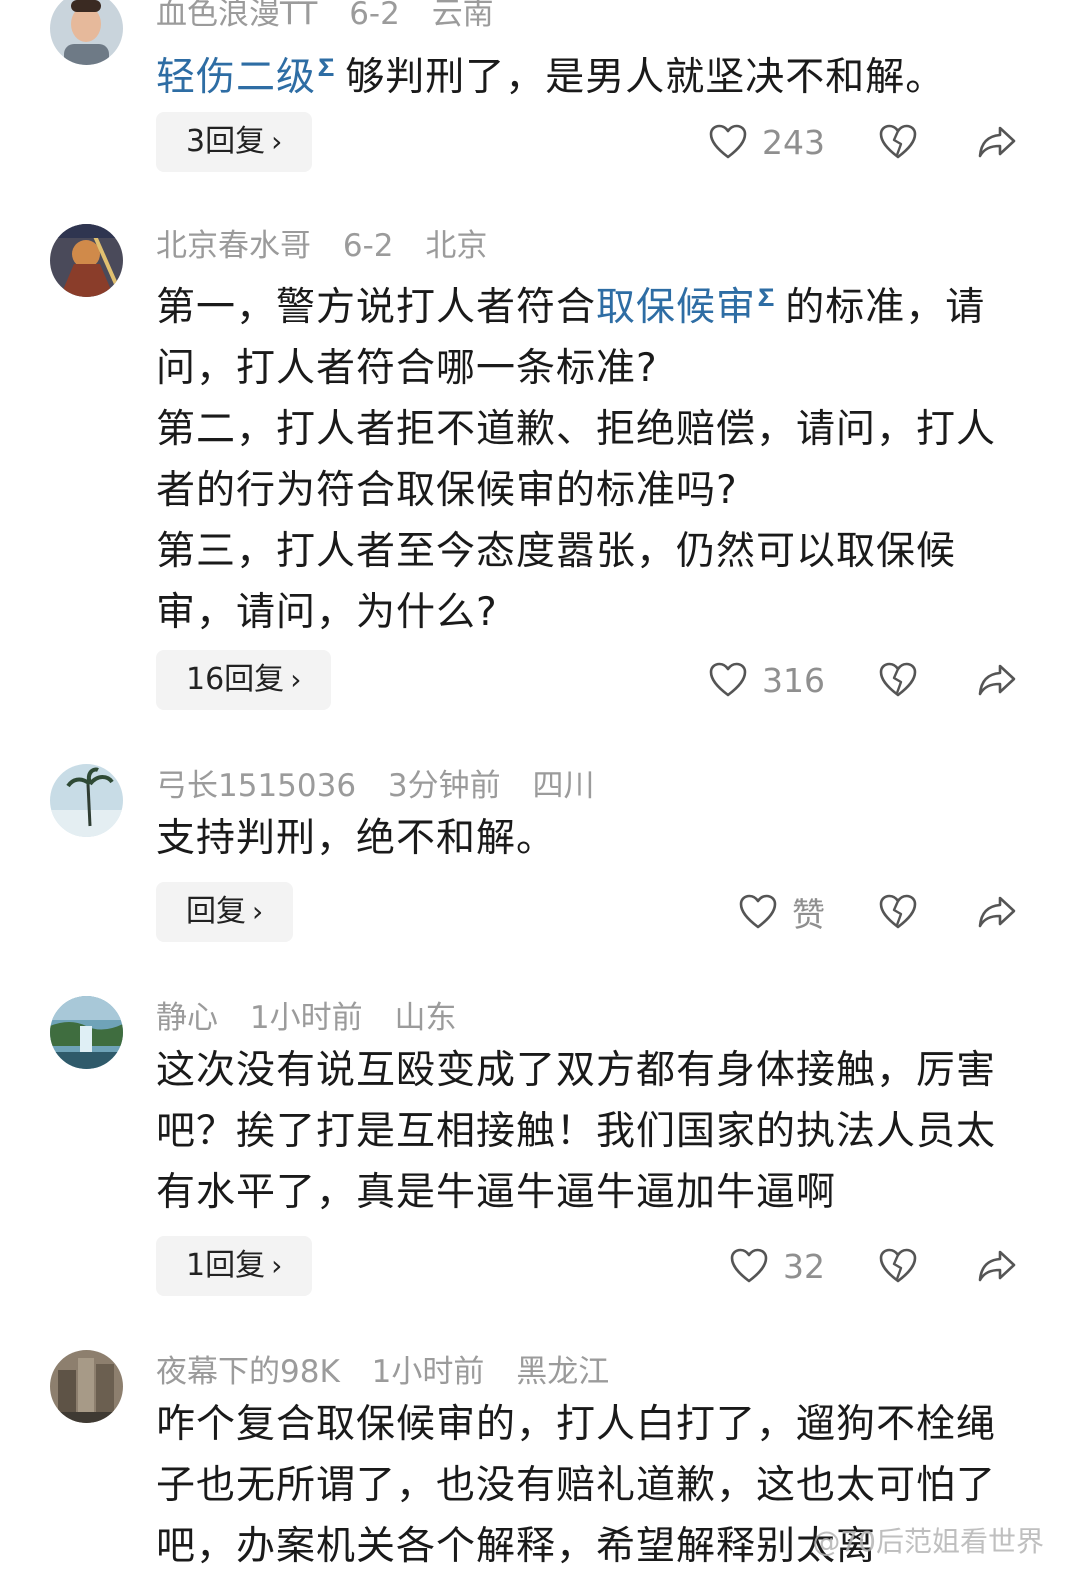  What do you see at coordinates (376, 307) in the screenshot?
I see `comment-text-part: 第一，警方说打人者符合` at bounding box center [376, 307].